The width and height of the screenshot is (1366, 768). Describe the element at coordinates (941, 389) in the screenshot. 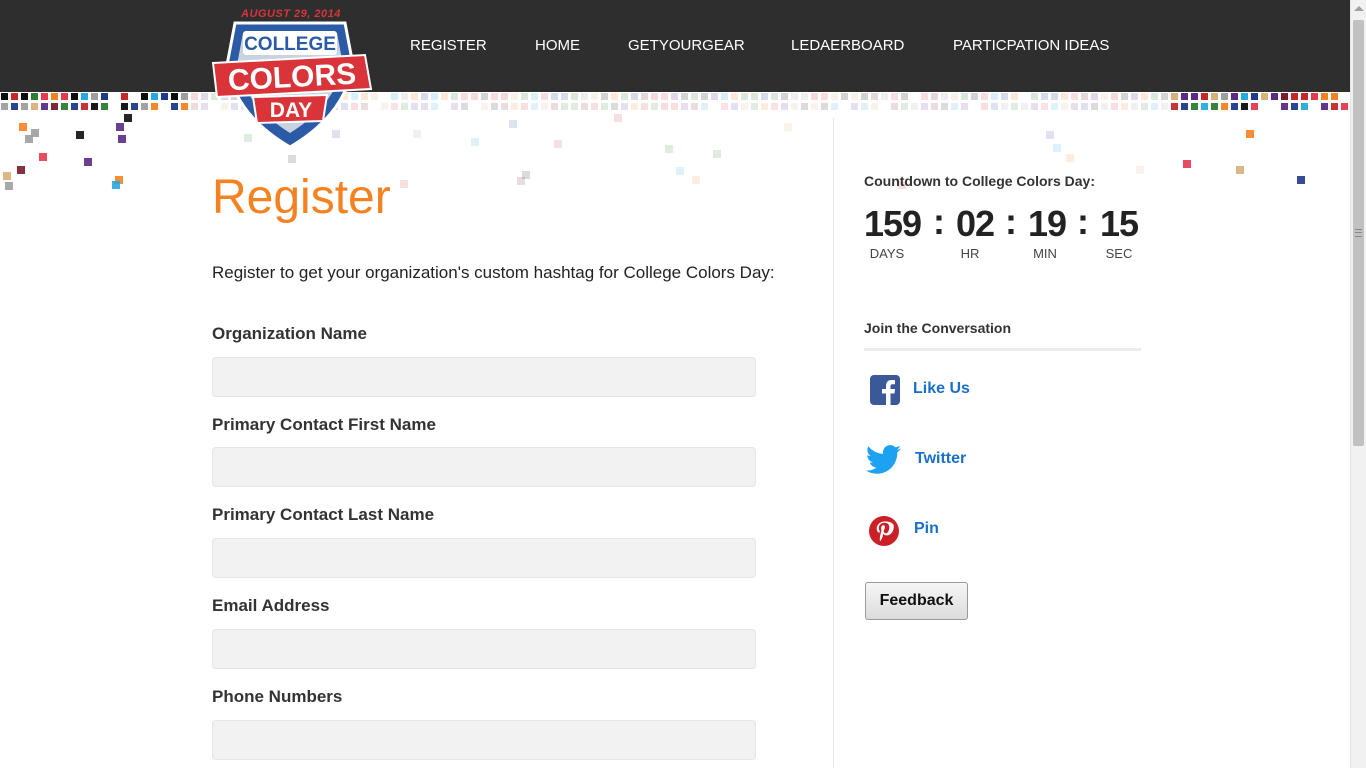

I see `facebook-like-link: Like Us` at that location.